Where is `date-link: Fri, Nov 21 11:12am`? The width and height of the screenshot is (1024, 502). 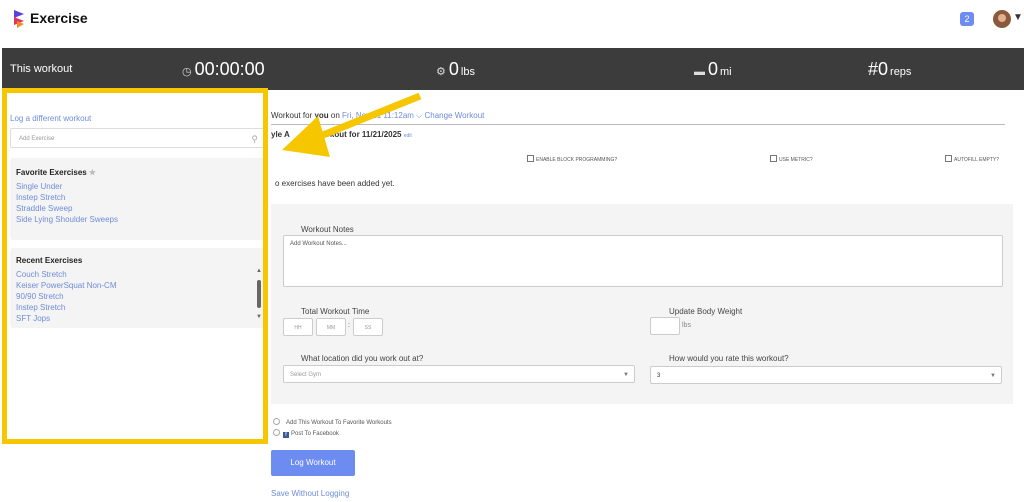
date-link: Fri, Nov 21 11:12am is located at coordinates (378, 115).